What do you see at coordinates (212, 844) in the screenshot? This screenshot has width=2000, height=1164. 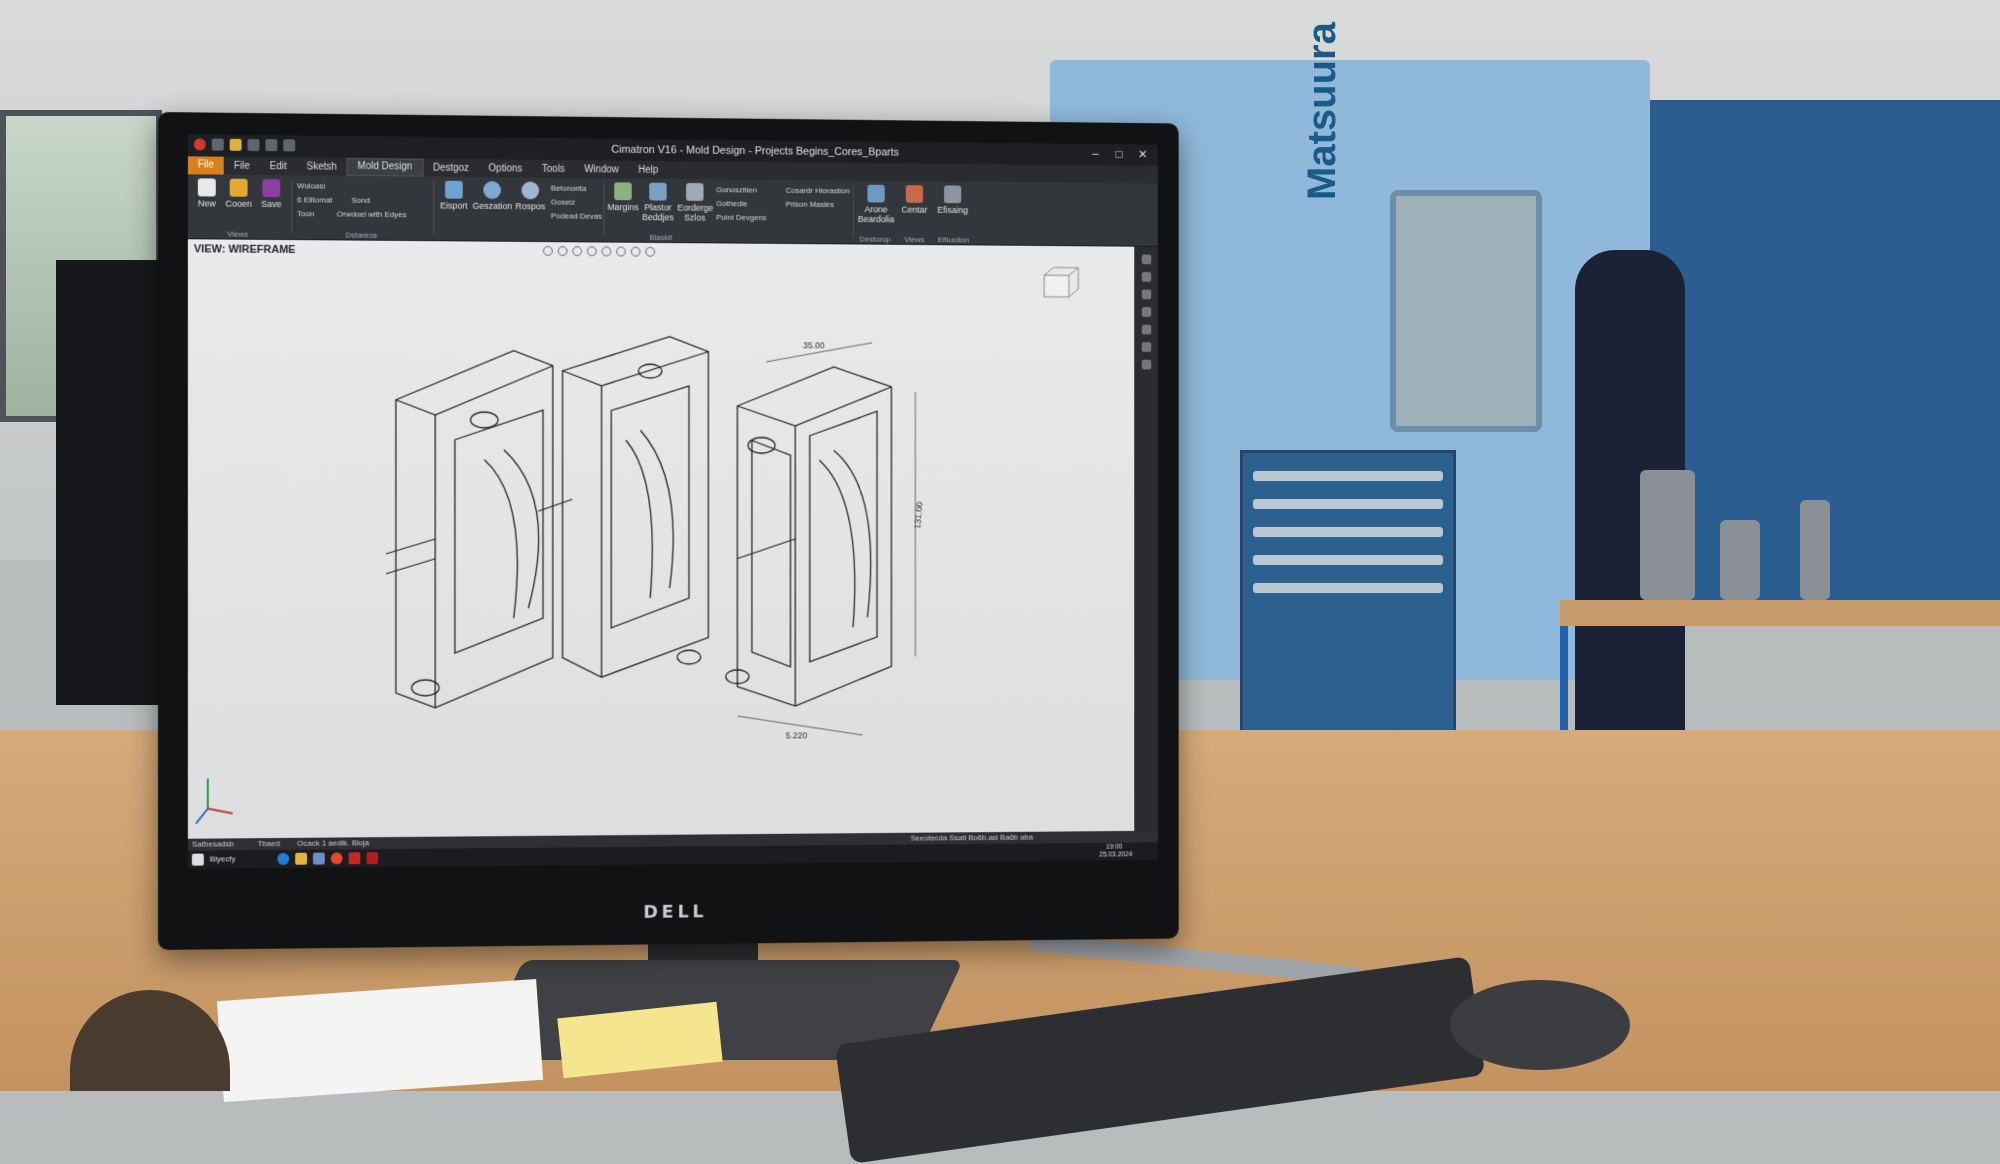 I see `status-left: Satbesadsb` at bounding box center [212, 844].